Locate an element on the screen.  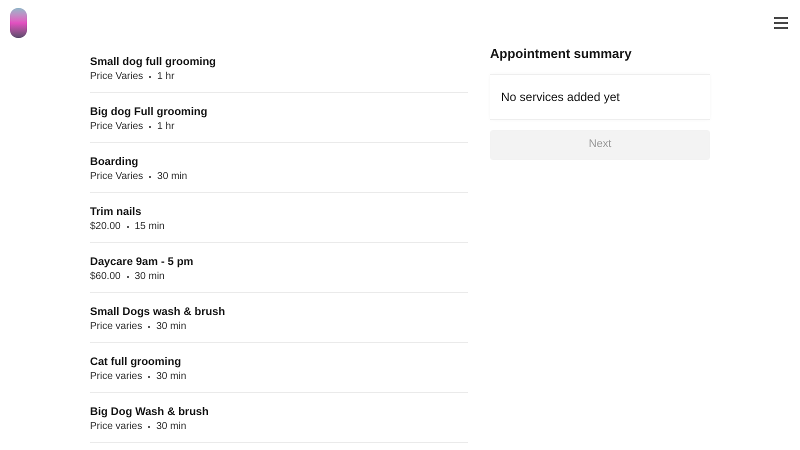
empty-summary-text: No services added yet is located at coordinates (560, 97).